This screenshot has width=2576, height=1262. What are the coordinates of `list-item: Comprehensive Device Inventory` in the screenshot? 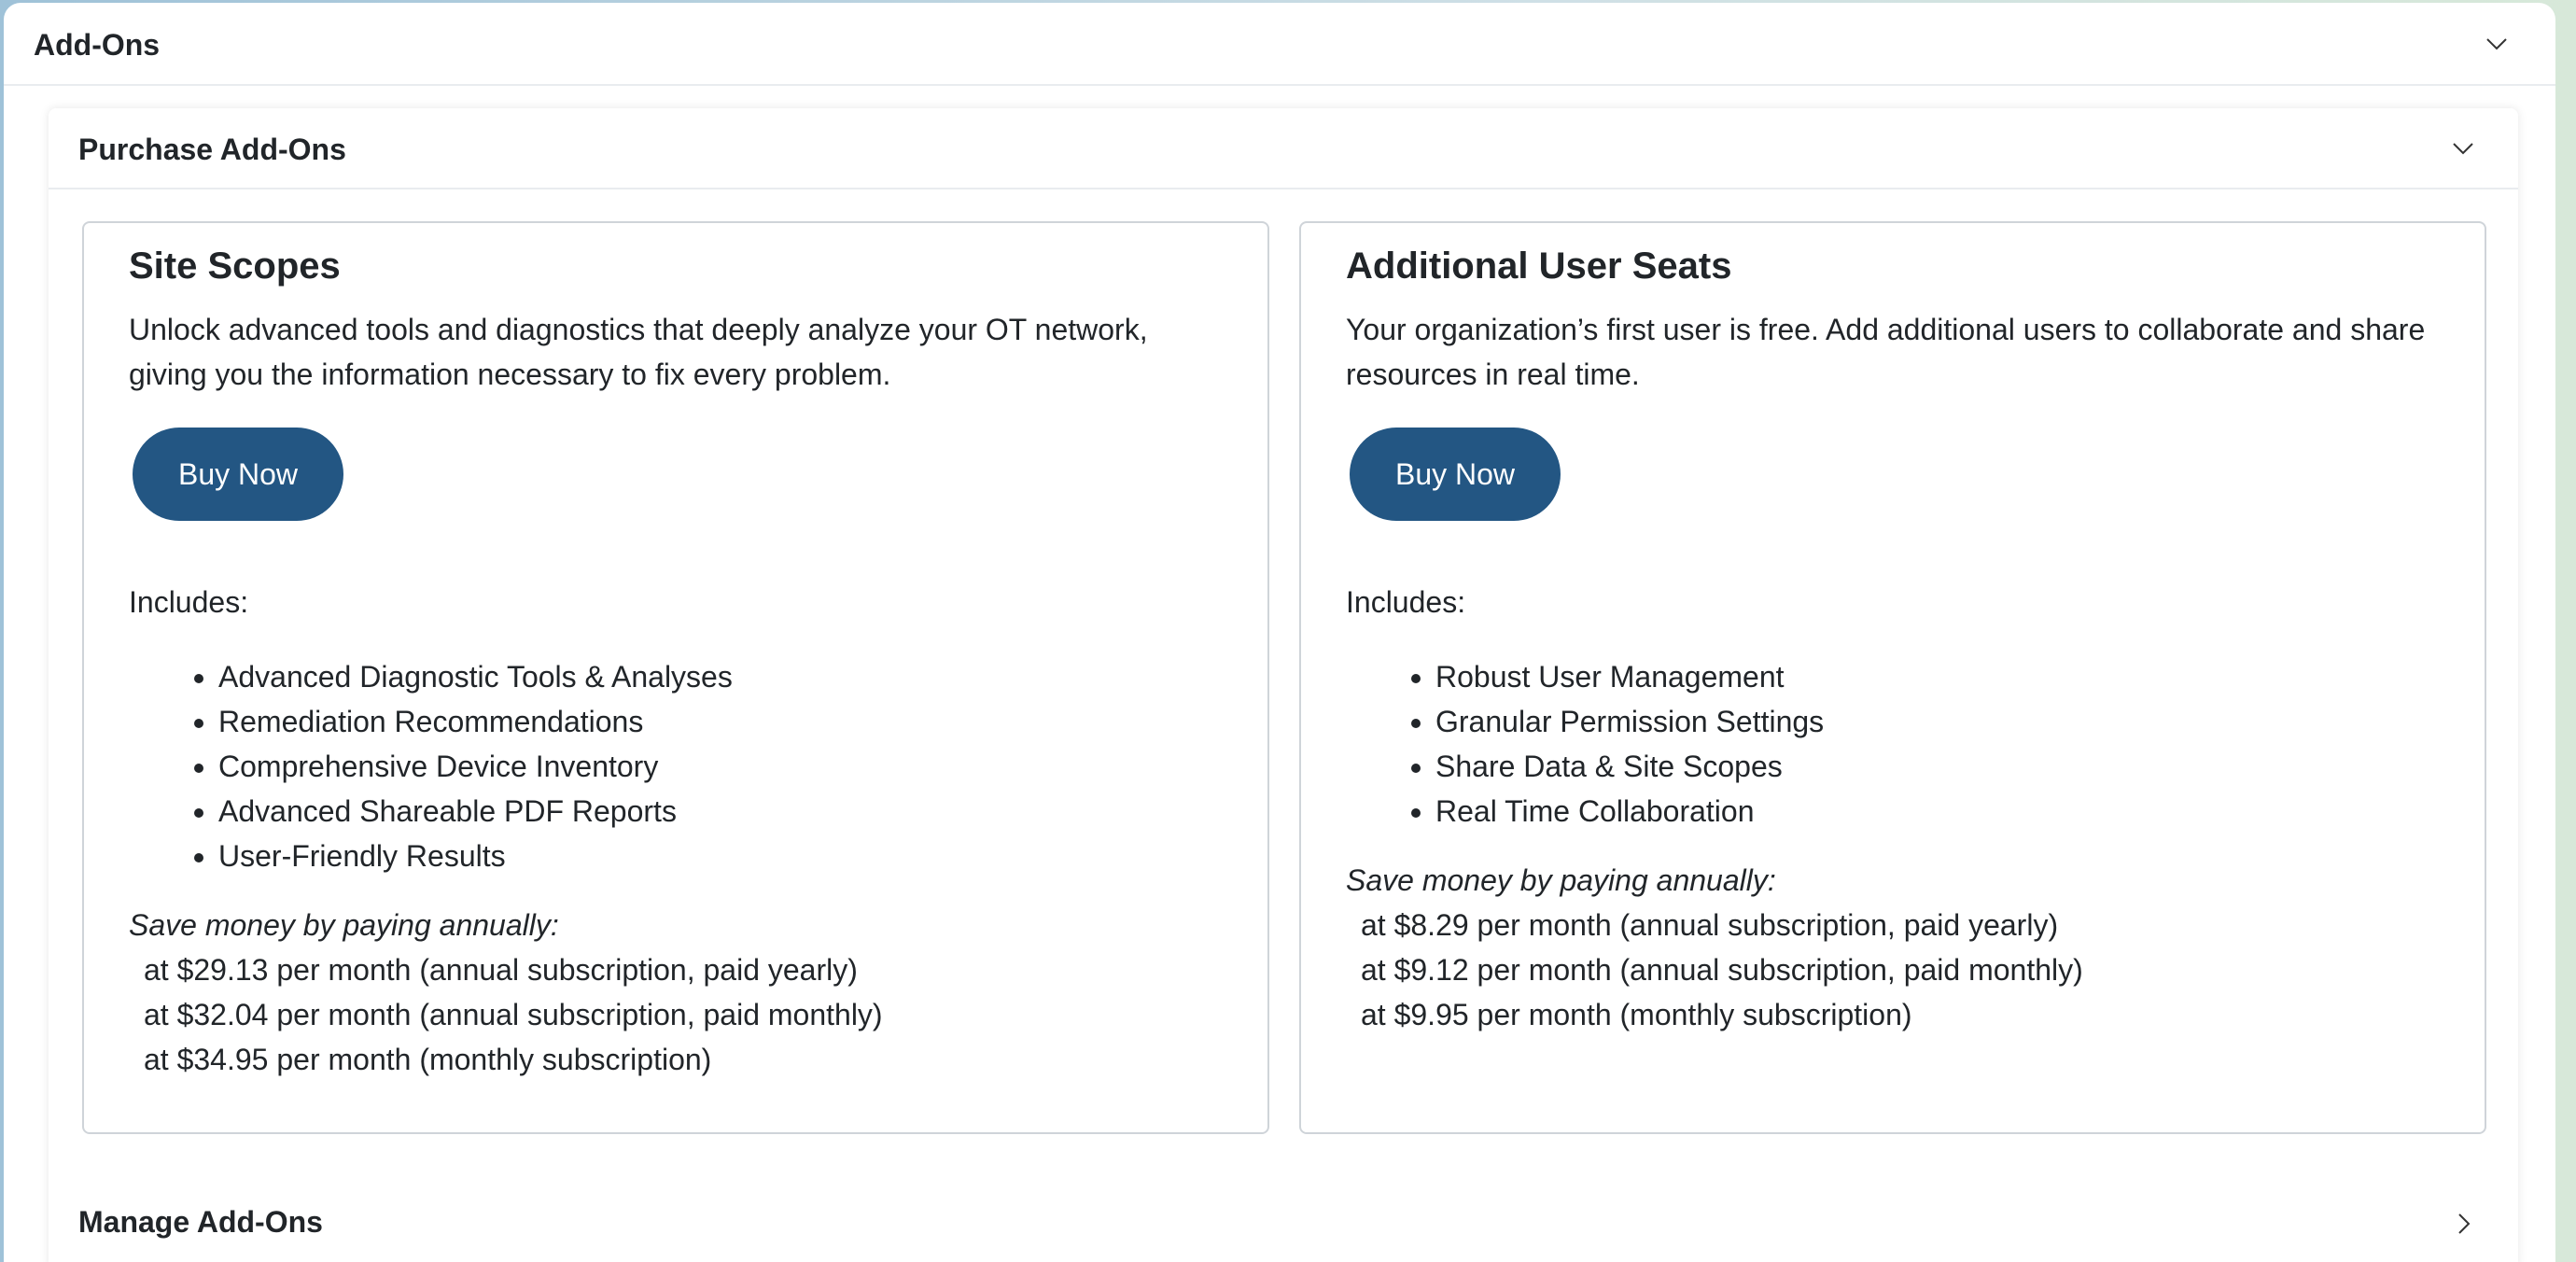 It's located at (686, 767).